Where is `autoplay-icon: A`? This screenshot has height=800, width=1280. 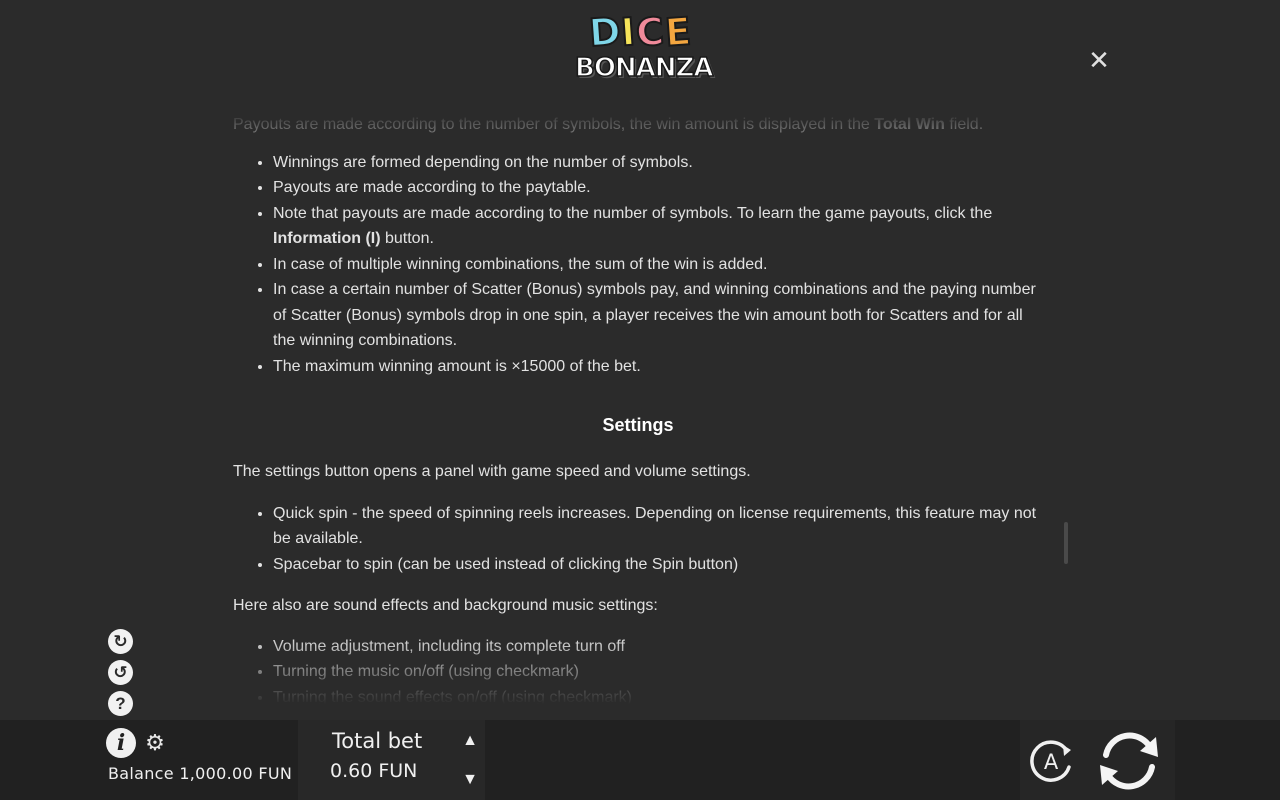 autoplay-icon: A is located at coordinates (1050, 761).